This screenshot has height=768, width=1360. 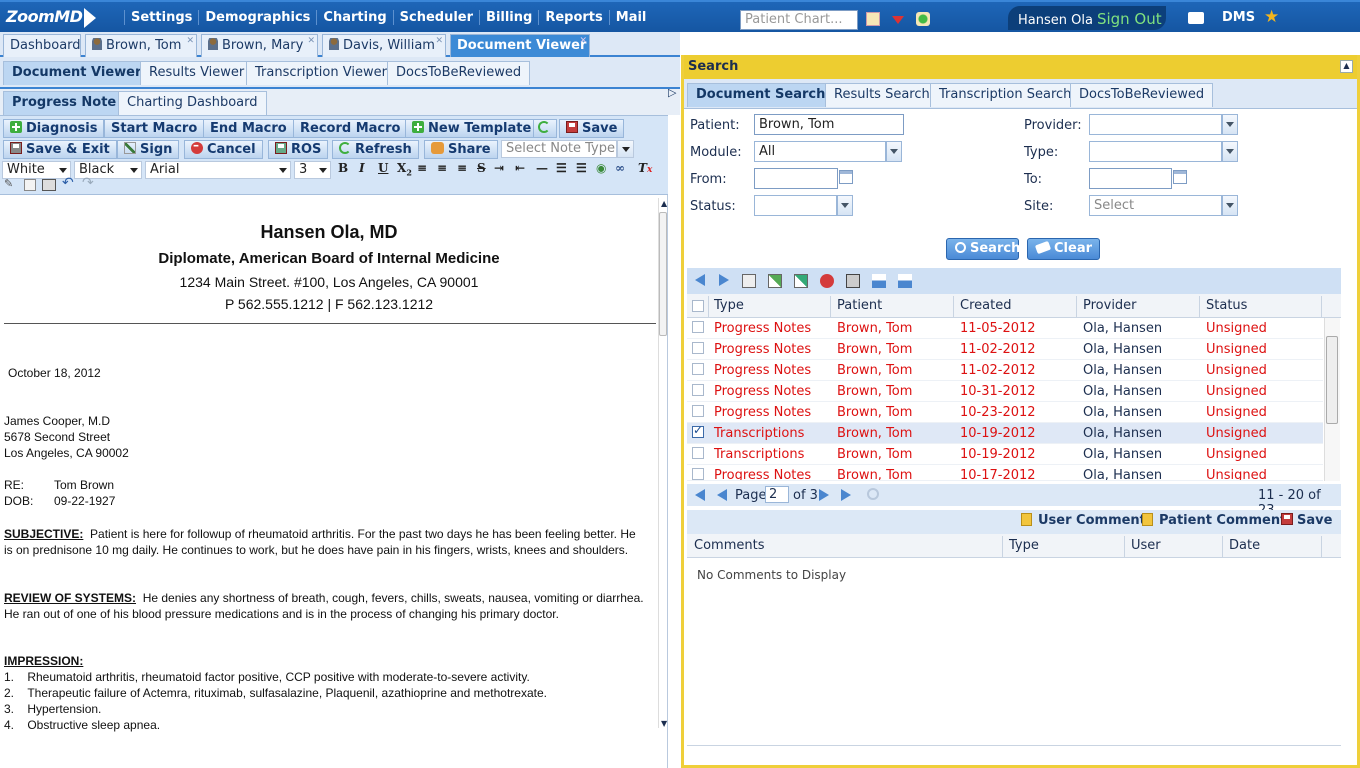 I want to click on user-comment-button: User Comment, so click(x=1083, y=520).